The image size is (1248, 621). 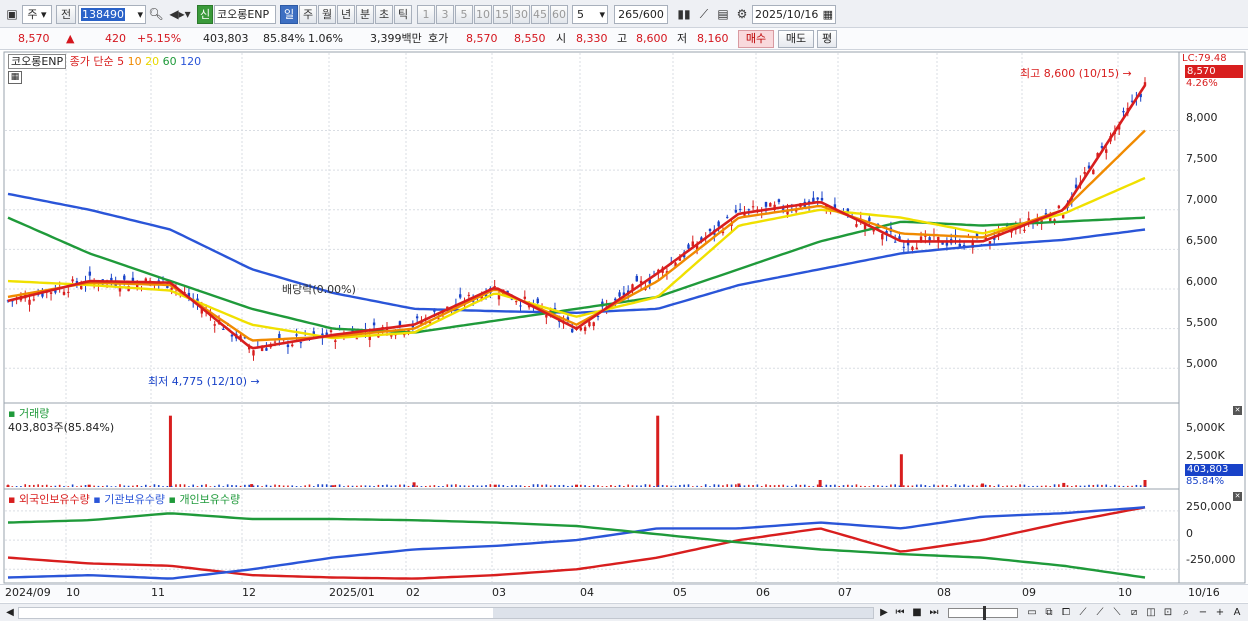 What do you see at coordinates (403, 14) in the screenshot?
I see `tab-tick: 틱` at bounding box center [403, 14].